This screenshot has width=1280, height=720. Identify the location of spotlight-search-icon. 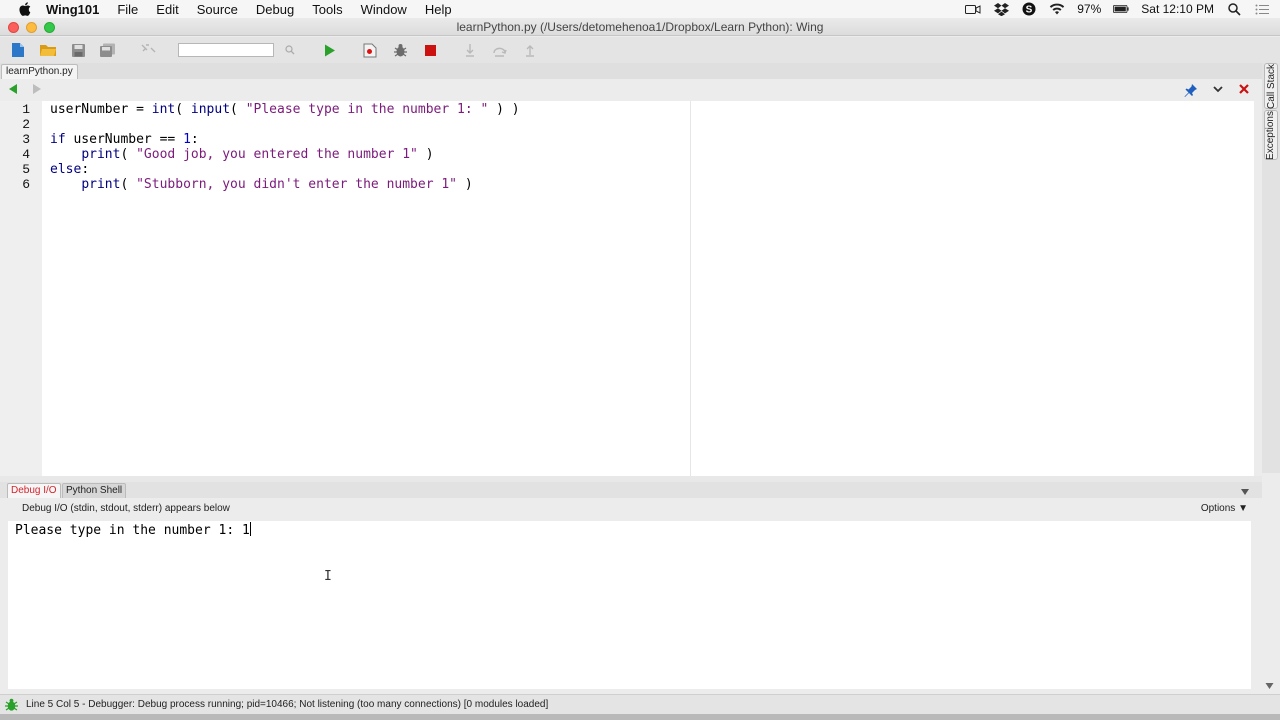
(1234, 9).